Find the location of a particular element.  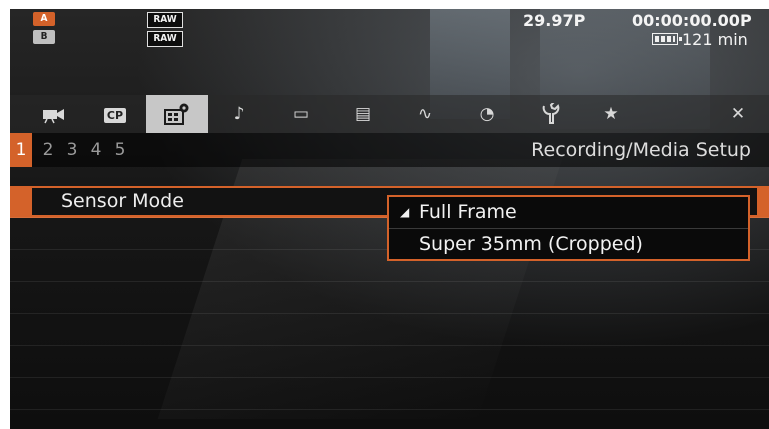

frame-rate-readout: 29.97P is located at coordinates (554, 20).